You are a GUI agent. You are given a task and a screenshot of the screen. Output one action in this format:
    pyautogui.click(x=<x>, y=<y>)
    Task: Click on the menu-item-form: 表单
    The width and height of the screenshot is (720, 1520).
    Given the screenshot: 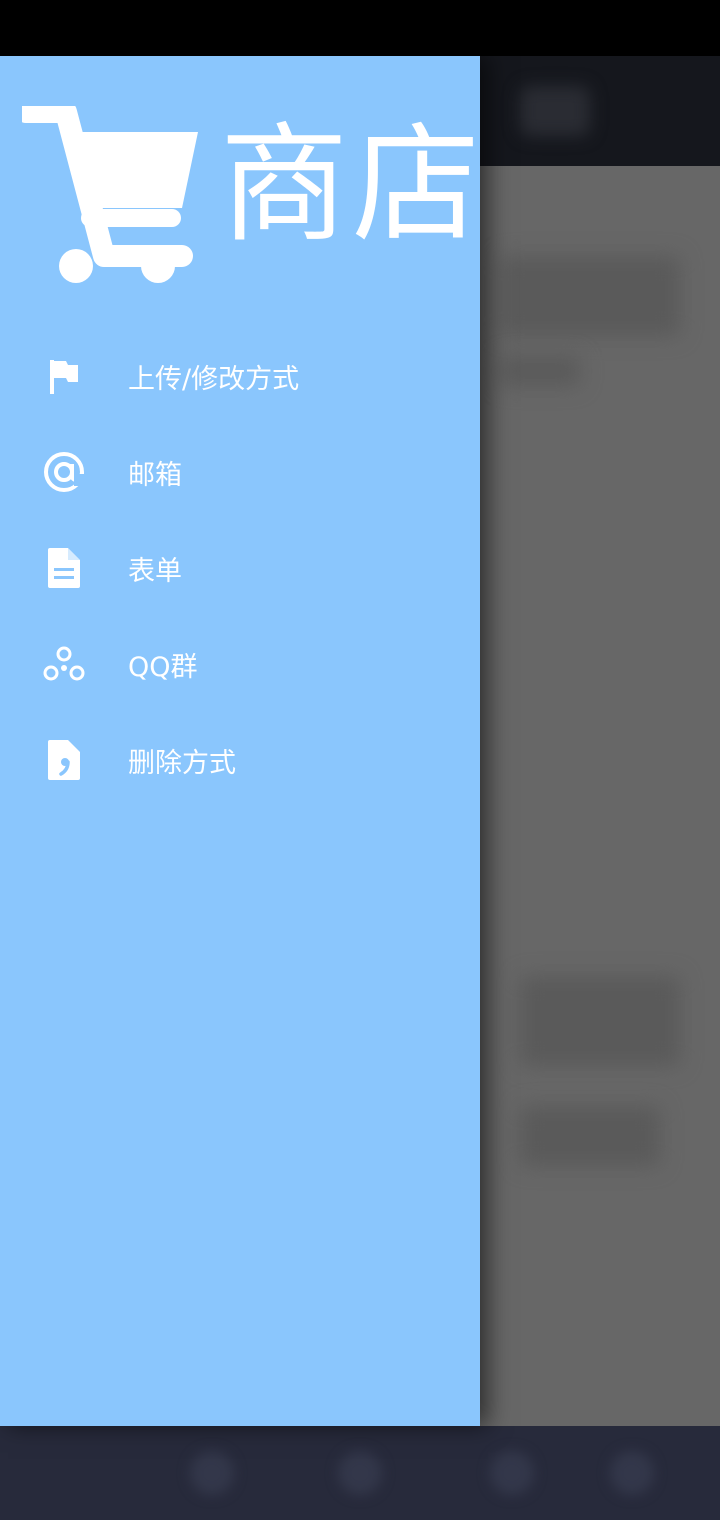 What is the action you would take?
    pyautogui.click(x=240, y=568)
    